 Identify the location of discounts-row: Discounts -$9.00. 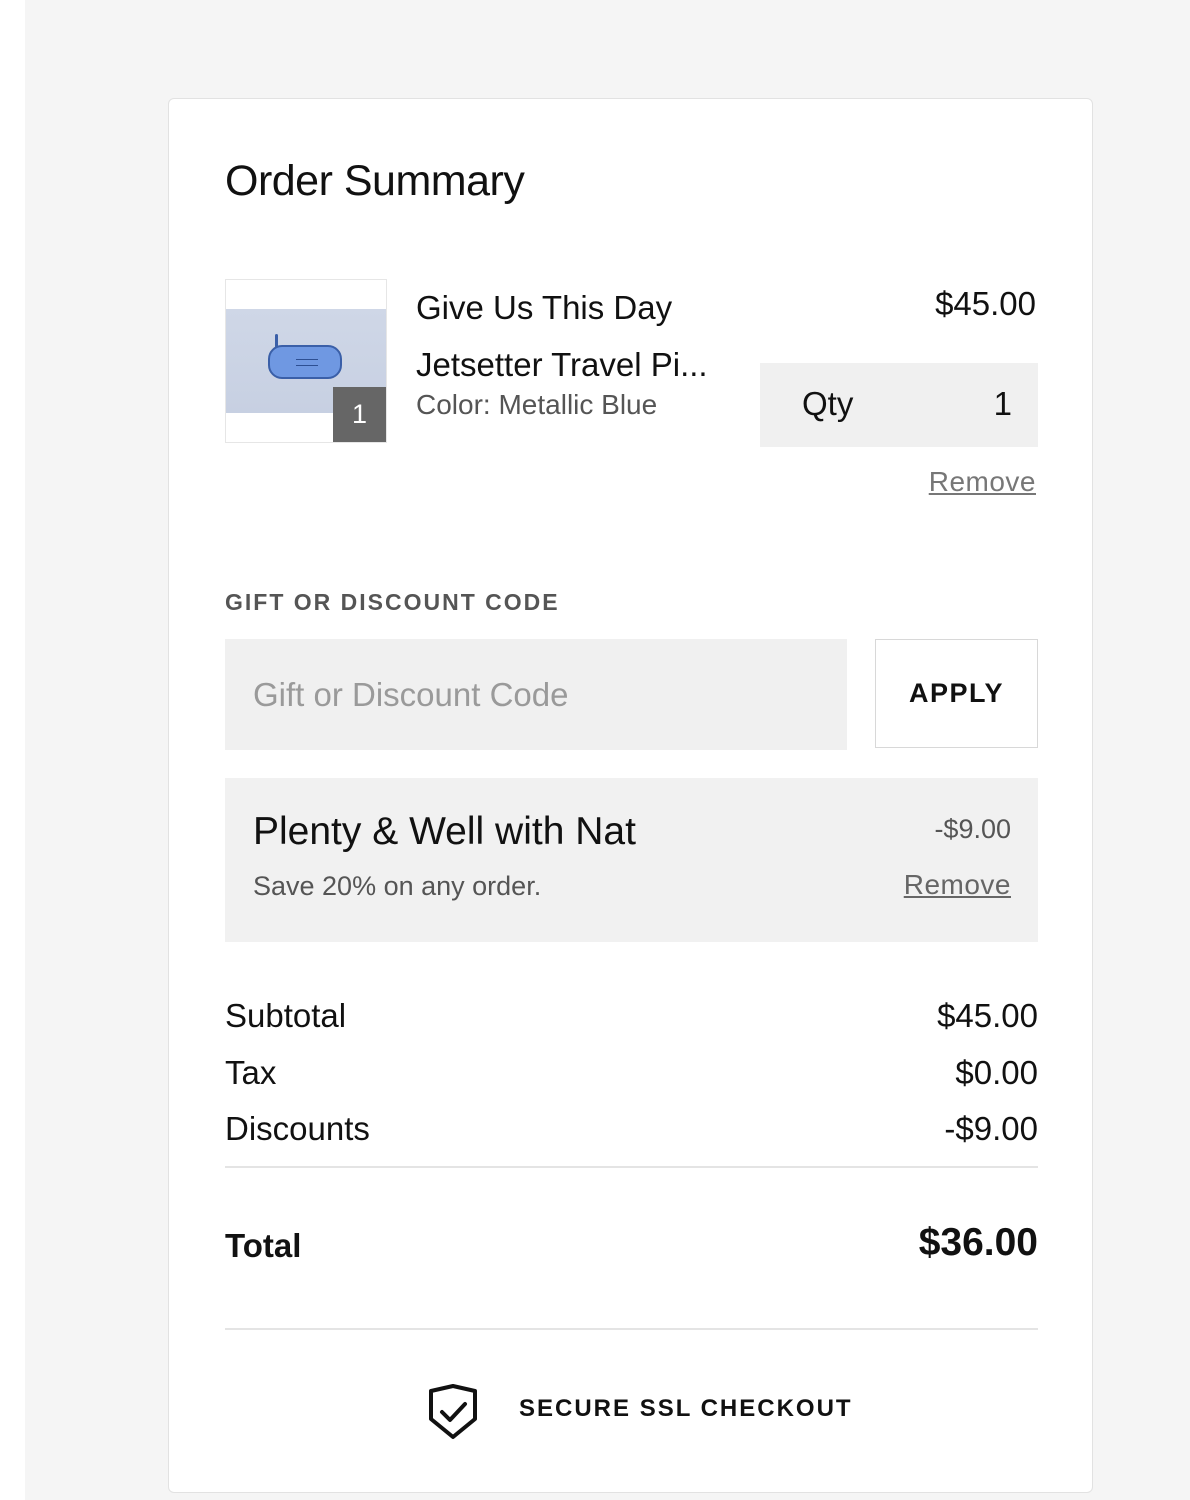
(631, 1132).